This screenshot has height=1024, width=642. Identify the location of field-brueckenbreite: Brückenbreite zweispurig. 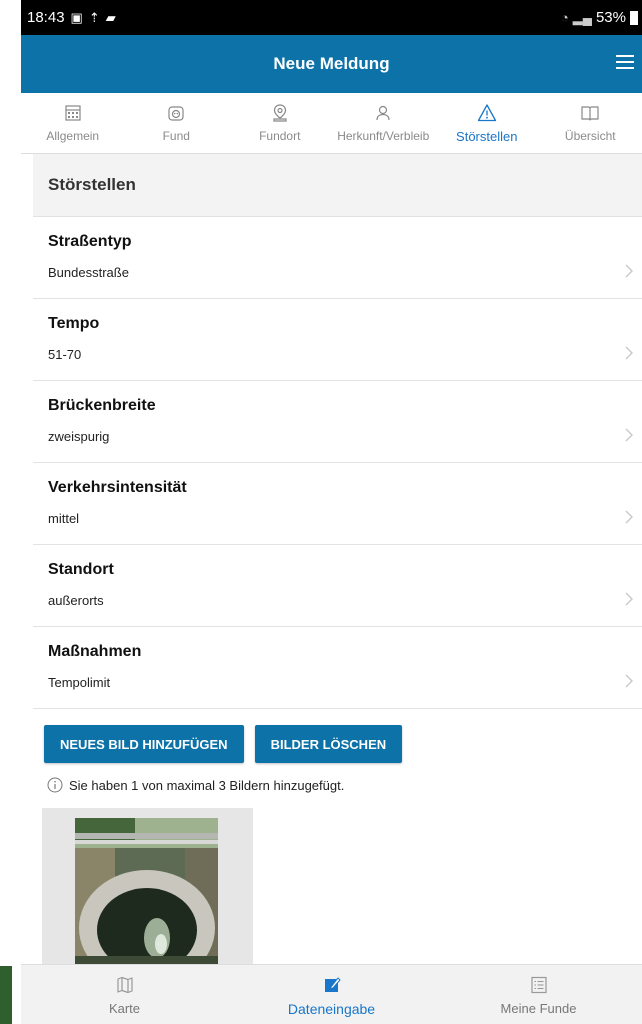
(337, 422).